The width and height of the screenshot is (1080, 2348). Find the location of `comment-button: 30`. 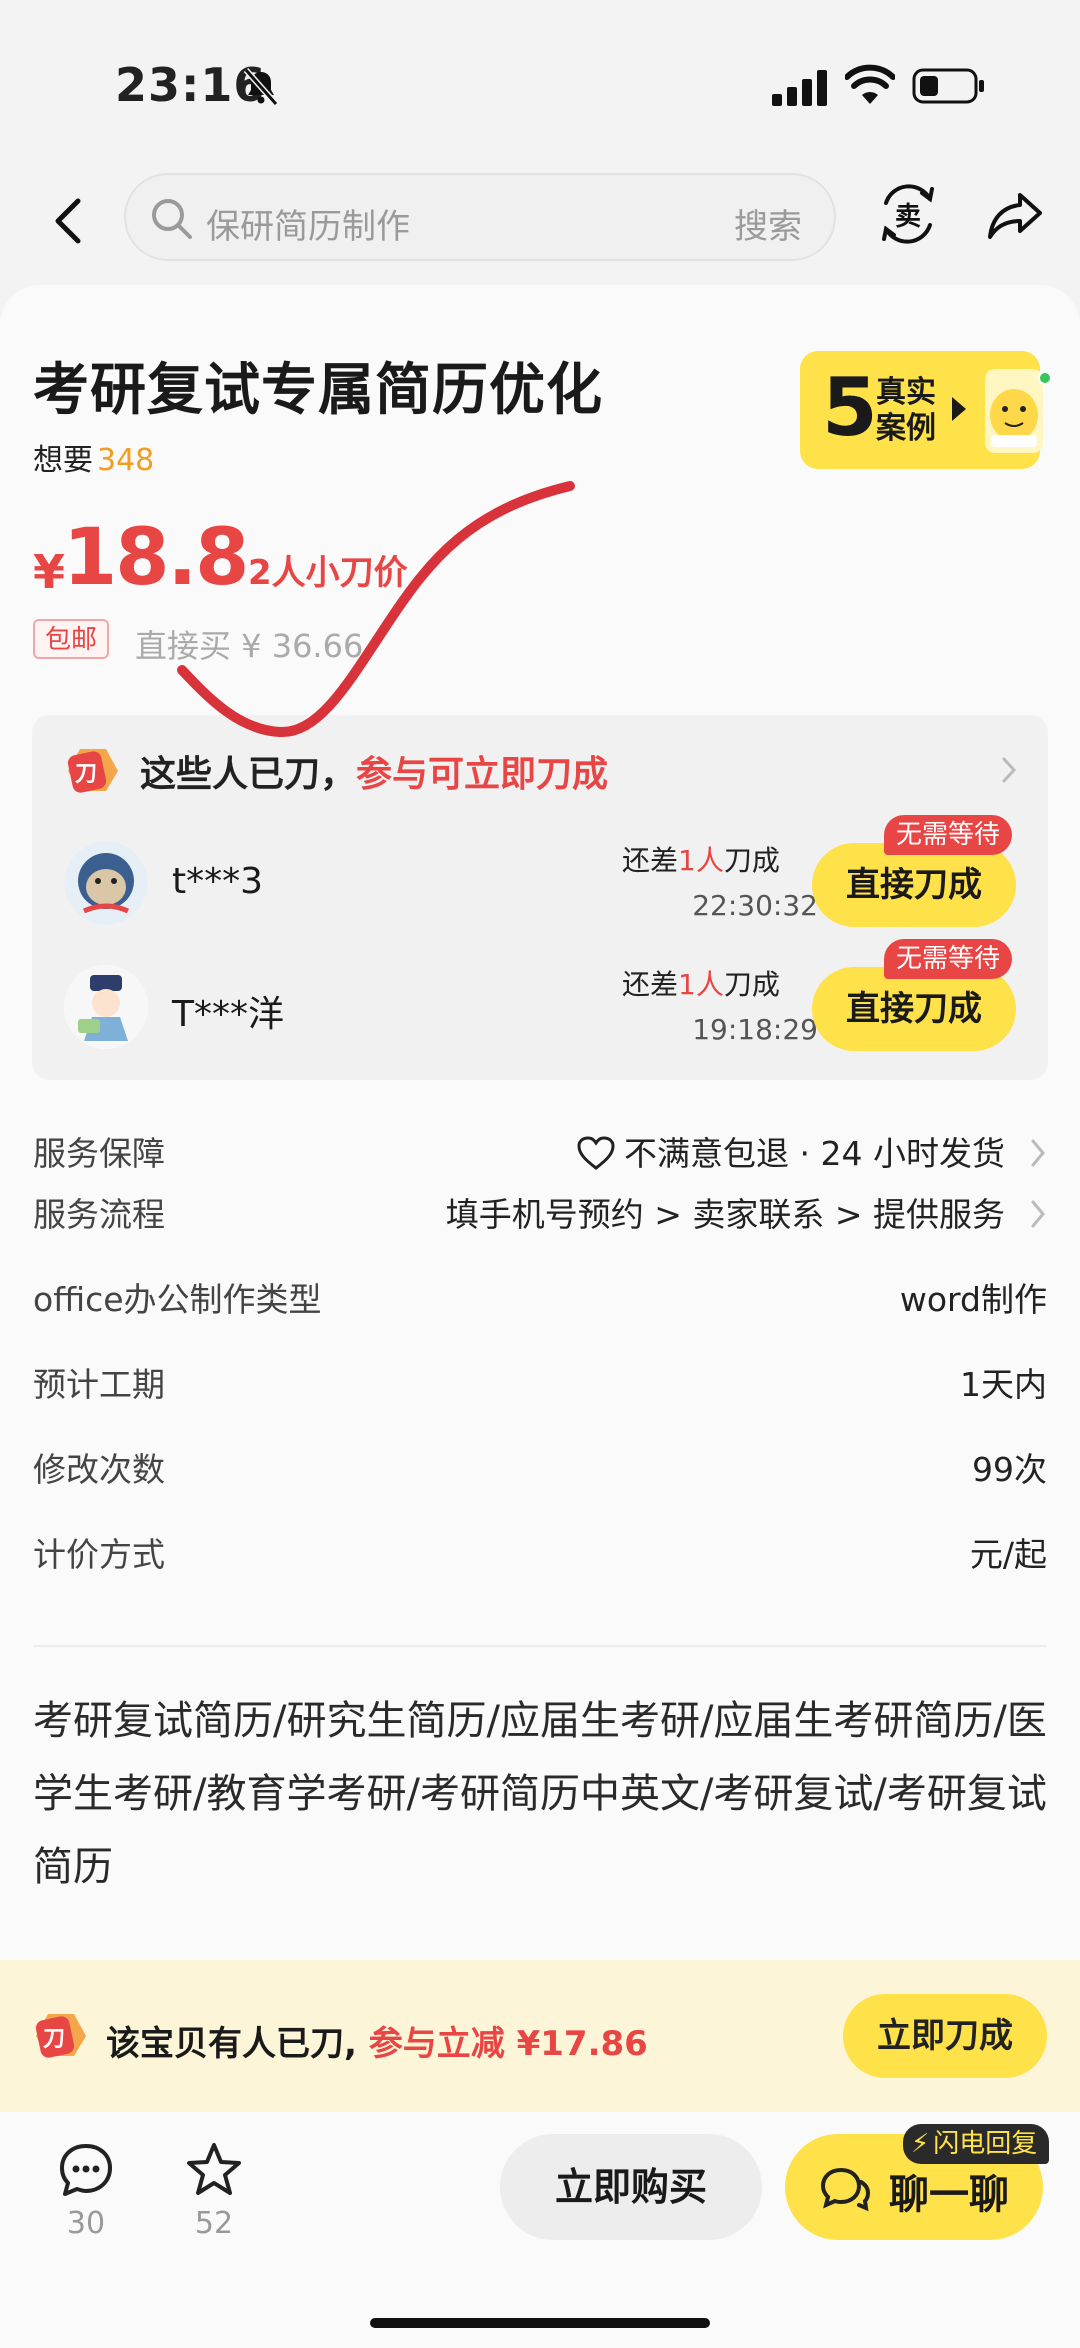

comment-button: 30 is located at coordinates (86, 2190).